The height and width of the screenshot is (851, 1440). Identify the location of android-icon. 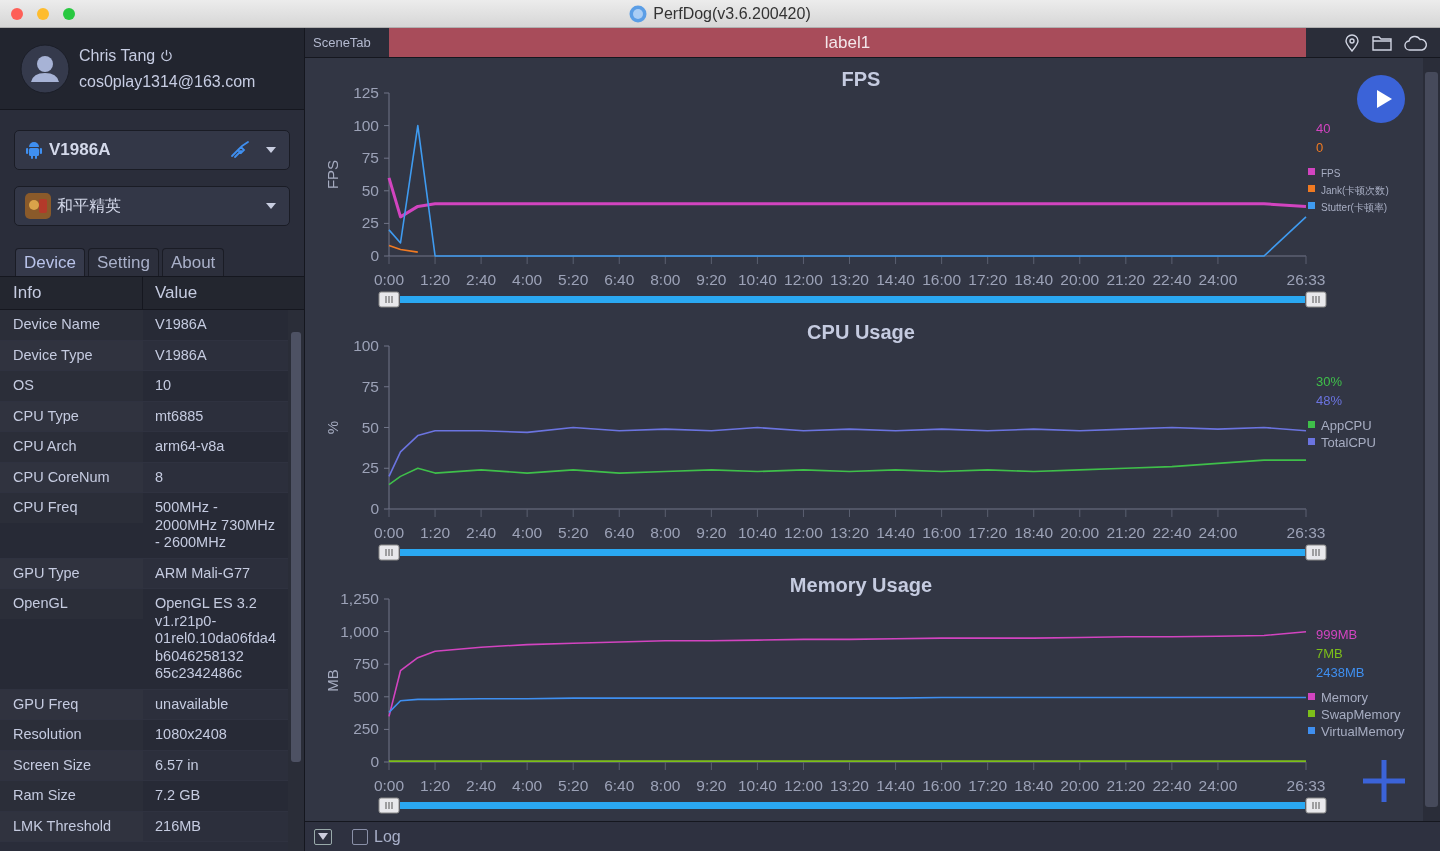
(34, 150).